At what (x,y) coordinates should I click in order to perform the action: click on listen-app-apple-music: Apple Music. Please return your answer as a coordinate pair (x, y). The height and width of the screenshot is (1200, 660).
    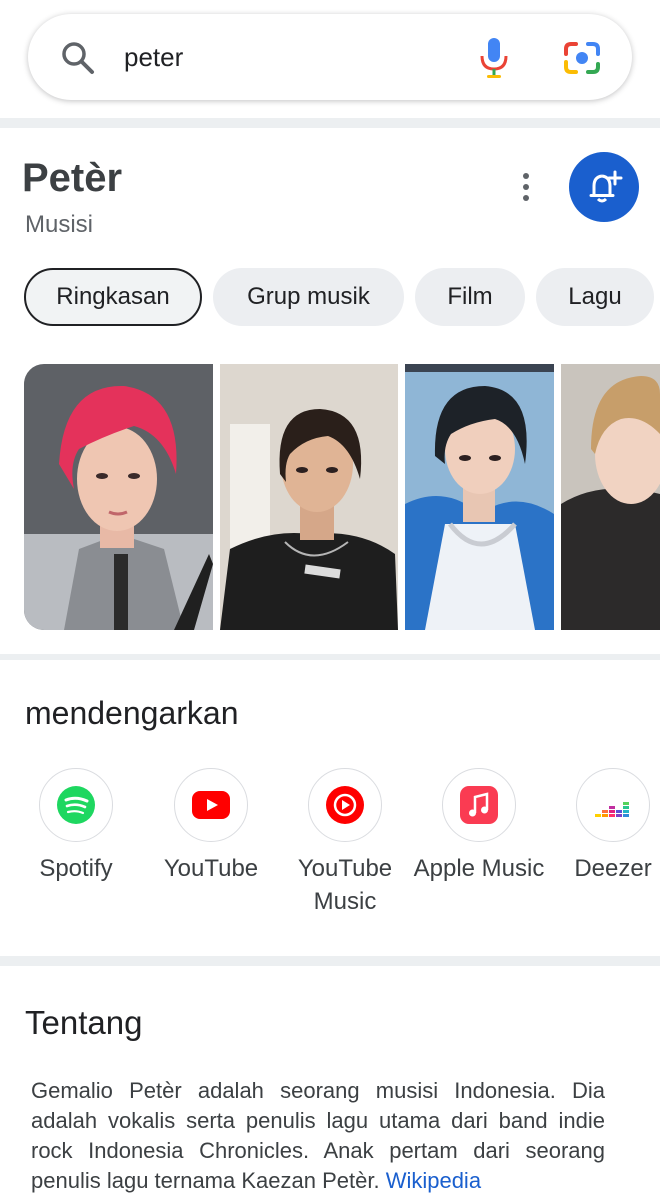
    Looking at the image, I should click on (479, 826).